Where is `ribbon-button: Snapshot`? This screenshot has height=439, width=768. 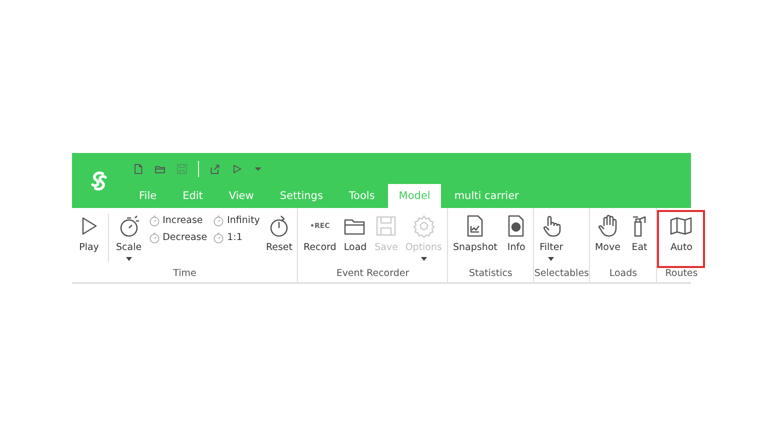 ribbon-button: Snapshot is located at coordinates (475, 239).